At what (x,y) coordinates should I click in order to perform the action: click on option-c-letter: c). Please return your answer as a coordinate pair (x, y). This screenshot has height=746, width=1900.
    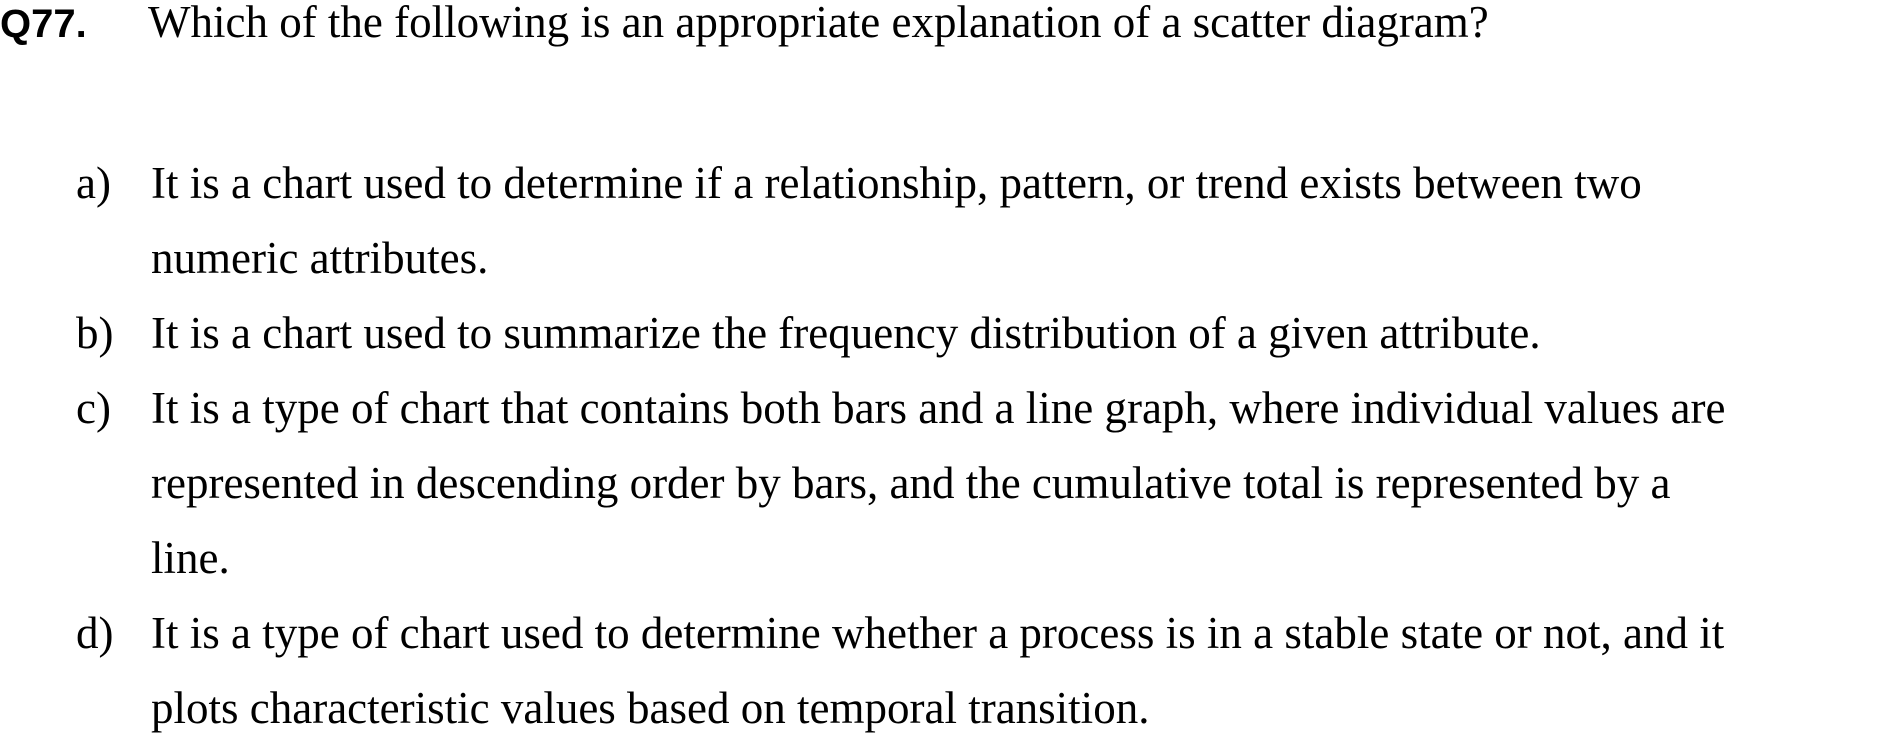
    Looking at the image, I should click on (93, 408).